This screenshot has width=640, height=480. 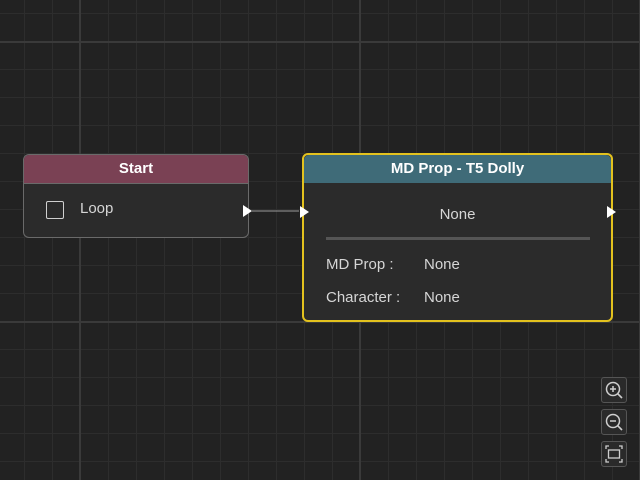 What do you see at coordinates (442, 297) in the screenshot?
I see `character-field-value: None` at bounding box center [442, 297].